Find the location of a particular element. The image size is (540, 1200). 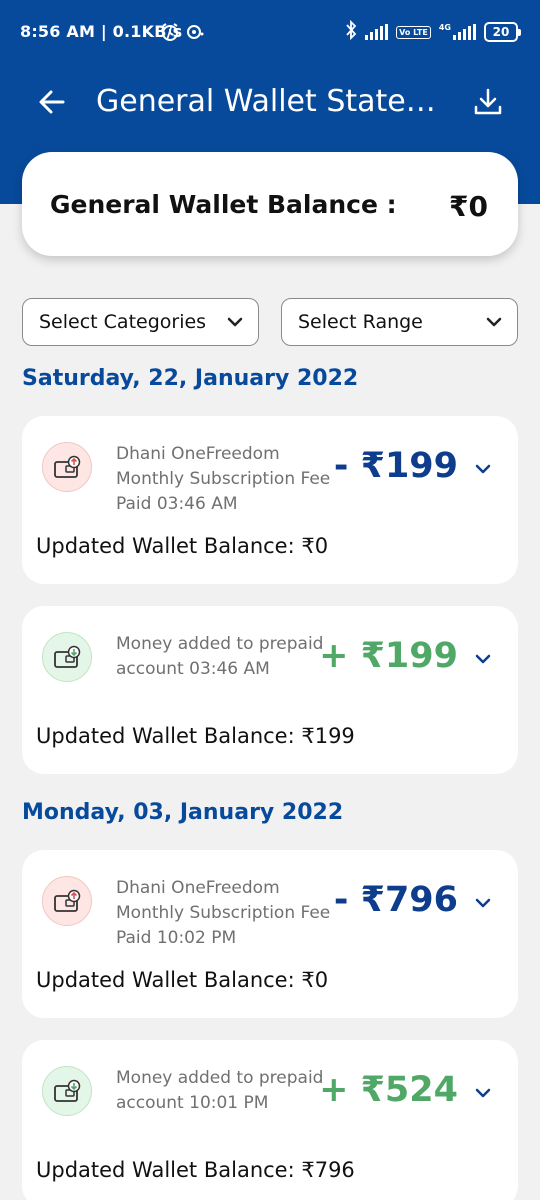

arrow-left-icon is located at coordinates (52, 102).